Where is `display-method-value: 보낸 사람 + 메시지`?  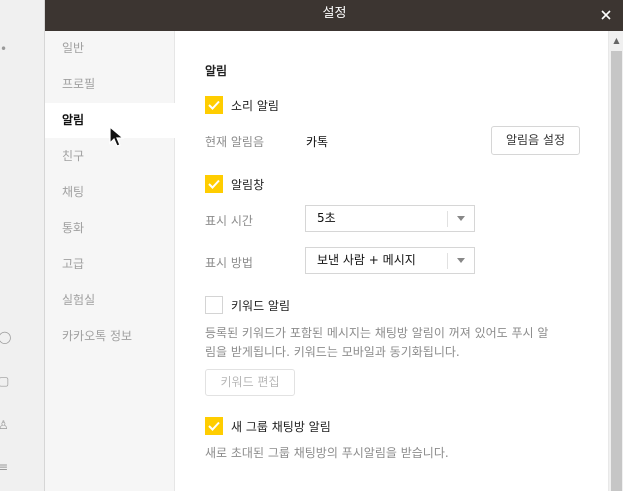 display-method-value: 보낸 사람 + 메시지 is located at coordinates (366, 260).